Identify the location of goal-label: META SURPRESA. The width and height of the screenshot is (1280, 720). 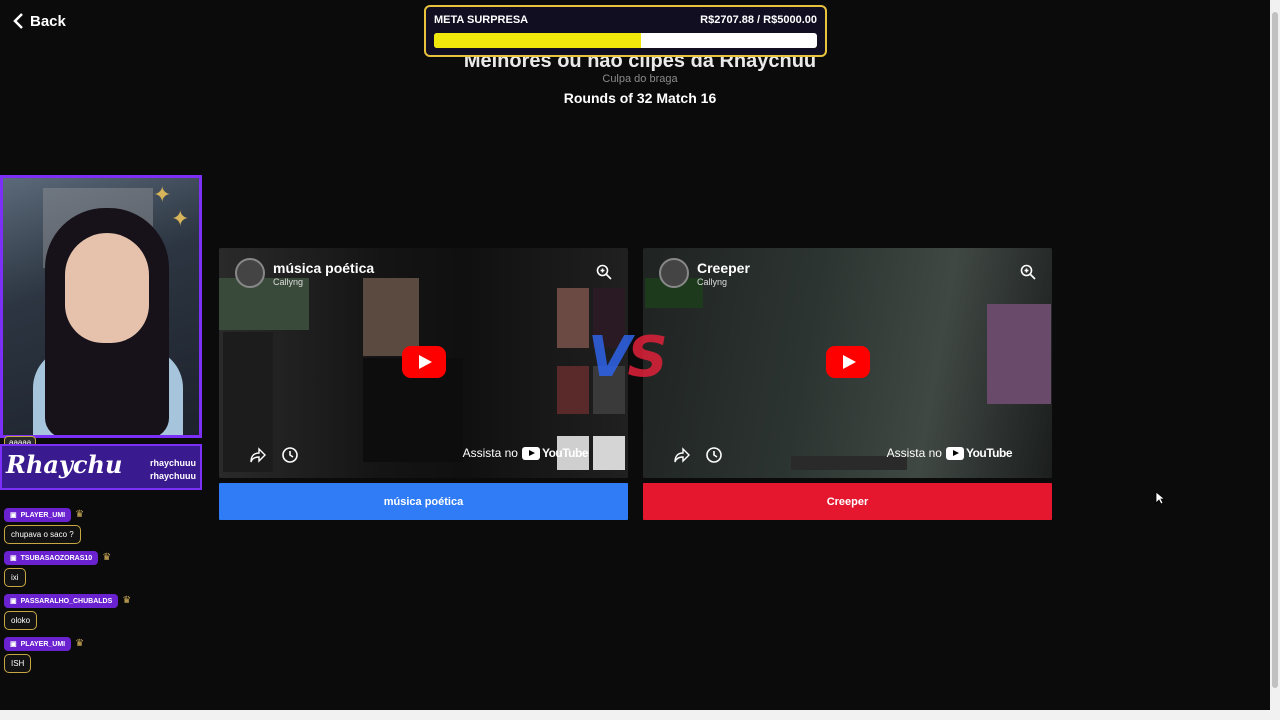
(481, 20).